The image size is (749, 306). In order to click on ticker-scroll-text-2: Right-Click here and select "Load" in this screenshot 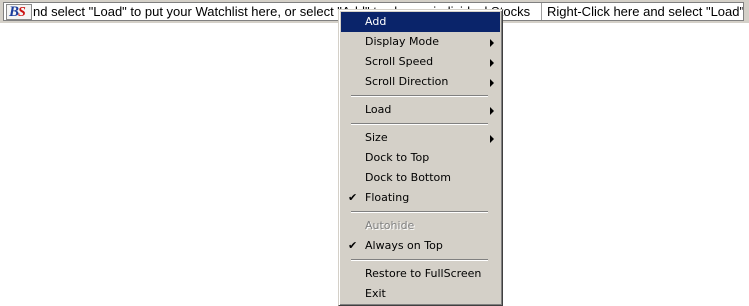, I will do `click(642, 11)`.